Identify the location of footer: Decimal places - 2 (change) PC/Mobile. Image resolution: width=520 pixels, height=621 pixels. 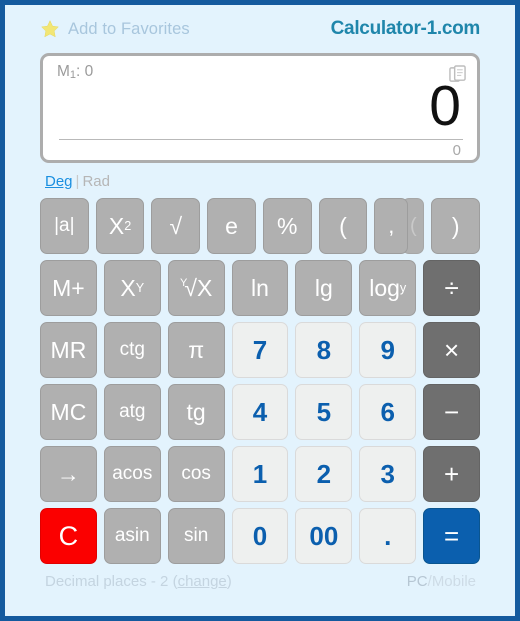
(260, 577).